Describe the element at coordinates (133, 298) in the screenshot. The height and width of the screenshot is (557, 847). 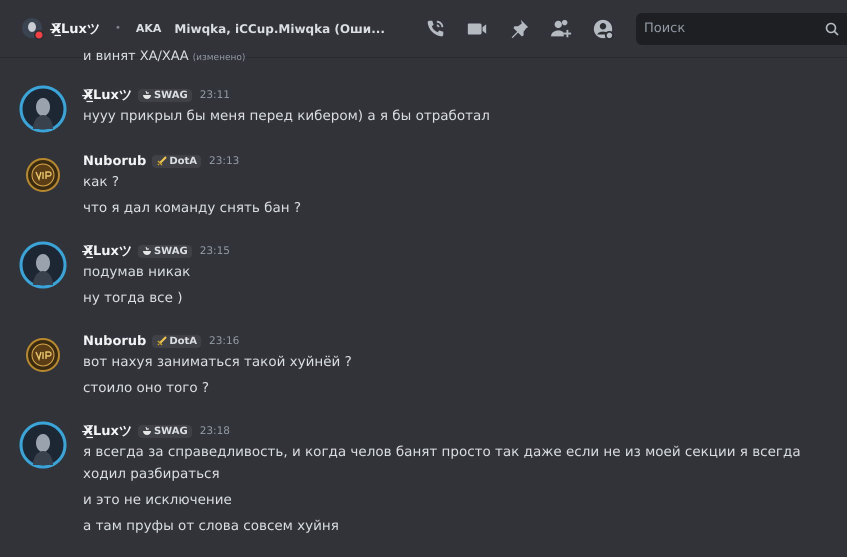
I see `message-text: ну тогда все )` at that location.